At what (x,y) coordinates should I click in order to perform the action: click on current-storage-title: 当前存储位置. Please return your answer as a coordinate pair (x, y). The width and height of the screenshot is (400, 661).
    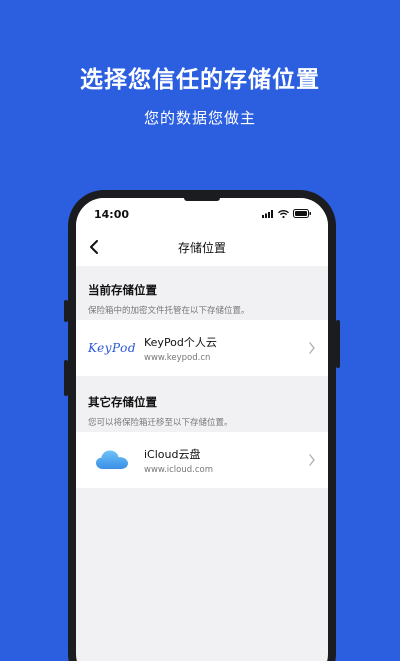
    Looking at the image, I should click on (122, 290).